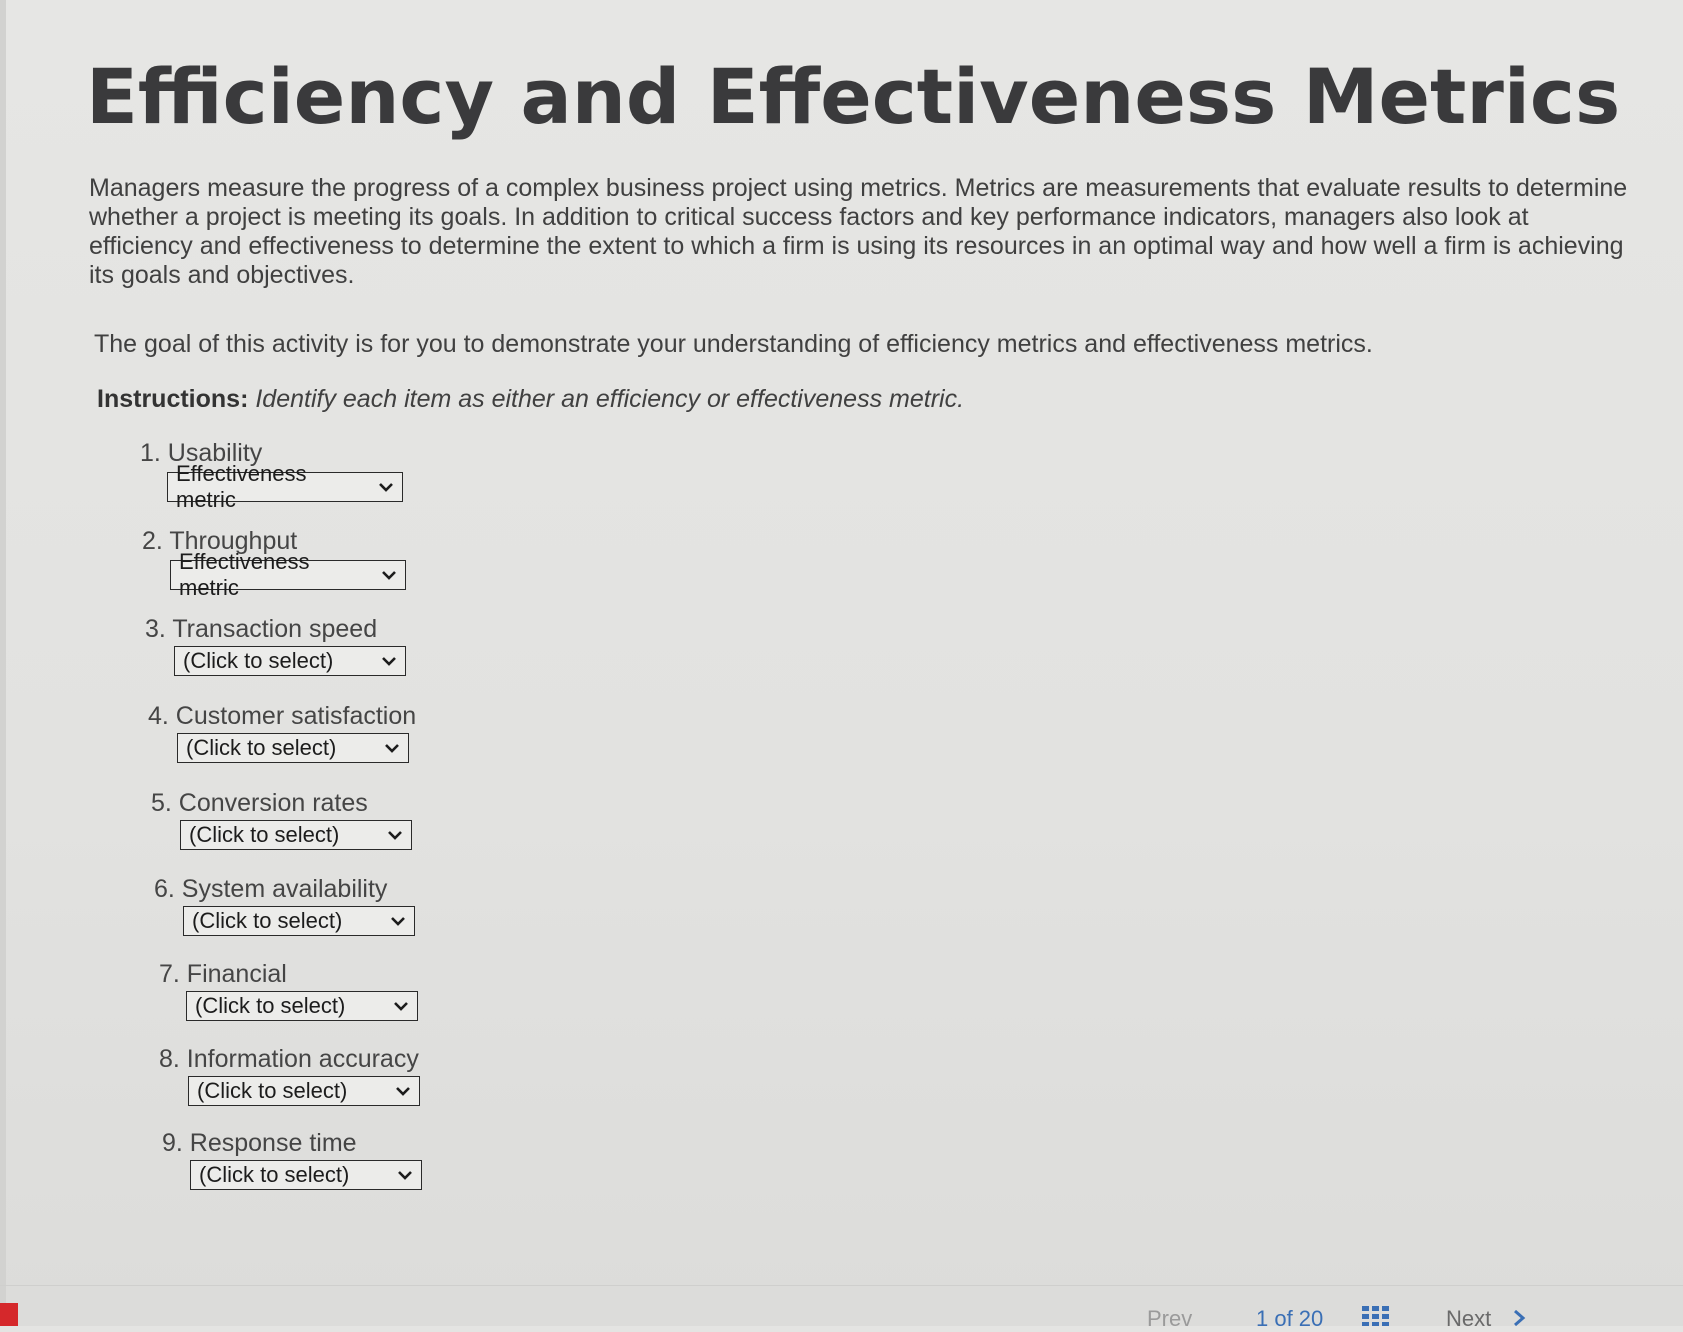 The width and height of the screenshot is (1683, 1332). What do you see at coordinates (853, 96) in the screenshot?
I see `page-title: Efficiency and Effectiveness Metrics` at bounding box center [853, 96].